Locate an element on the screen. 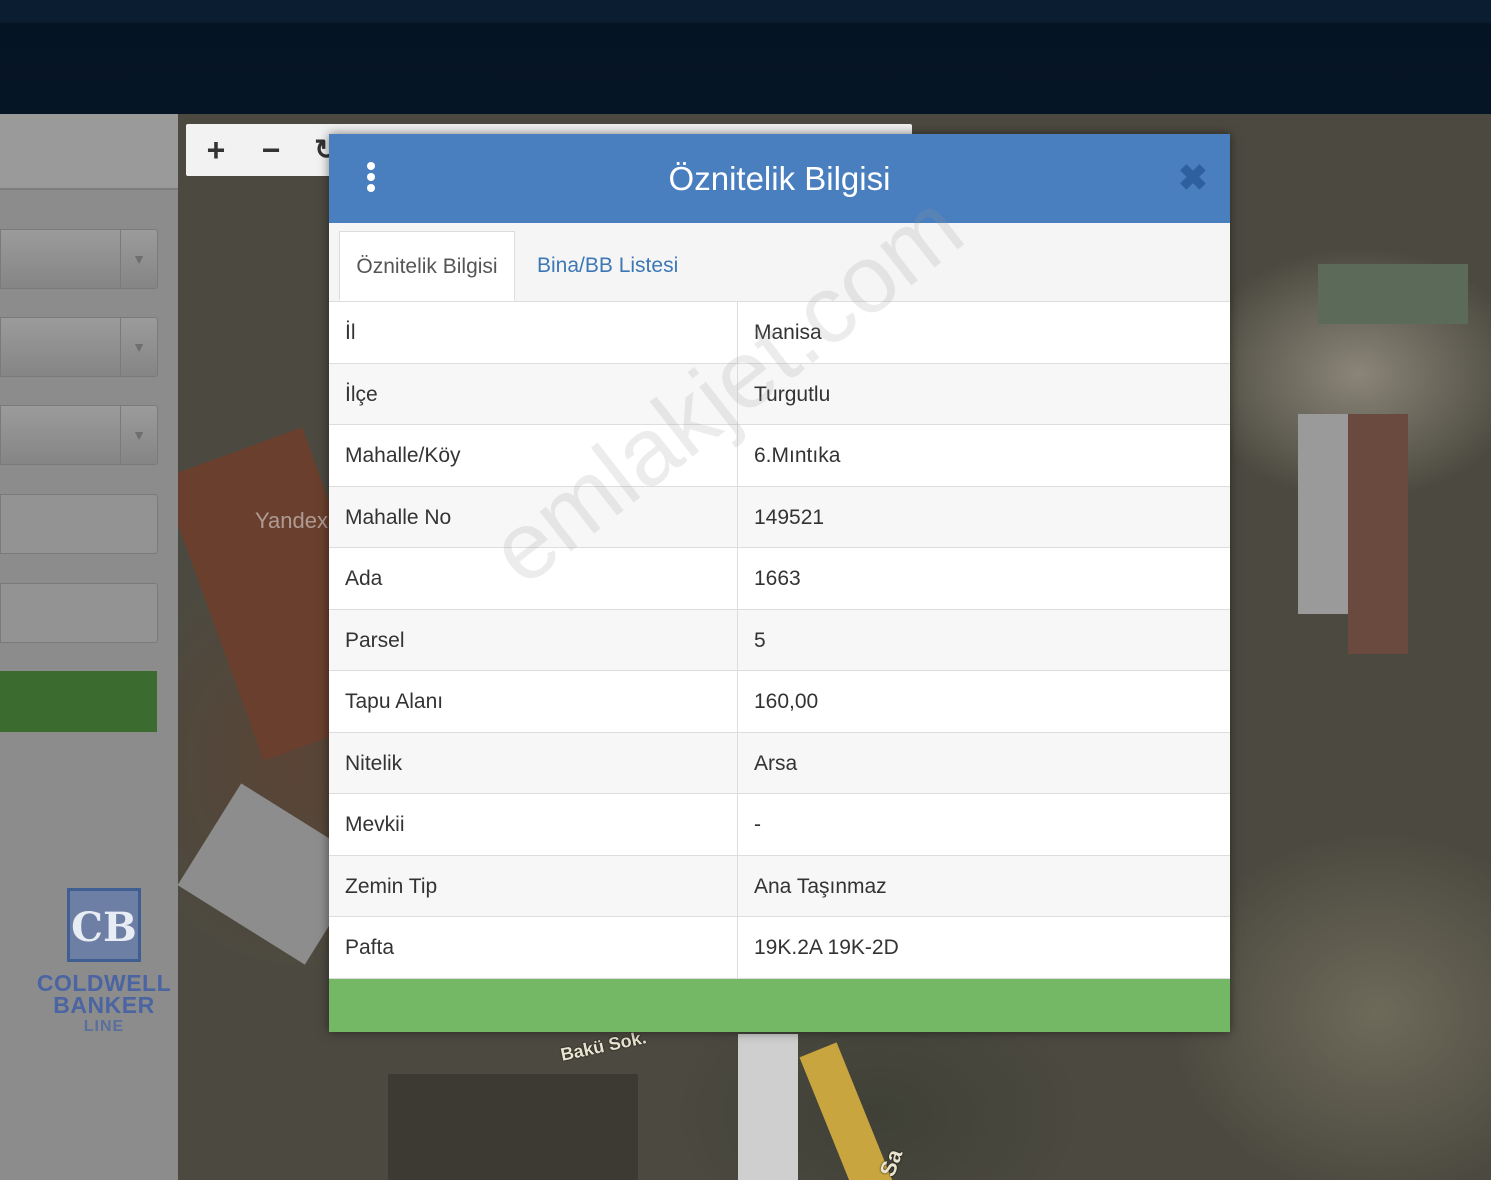 This screenshot has height=1180, width=1491. row-key: İl is located at coordinates (350, 332).